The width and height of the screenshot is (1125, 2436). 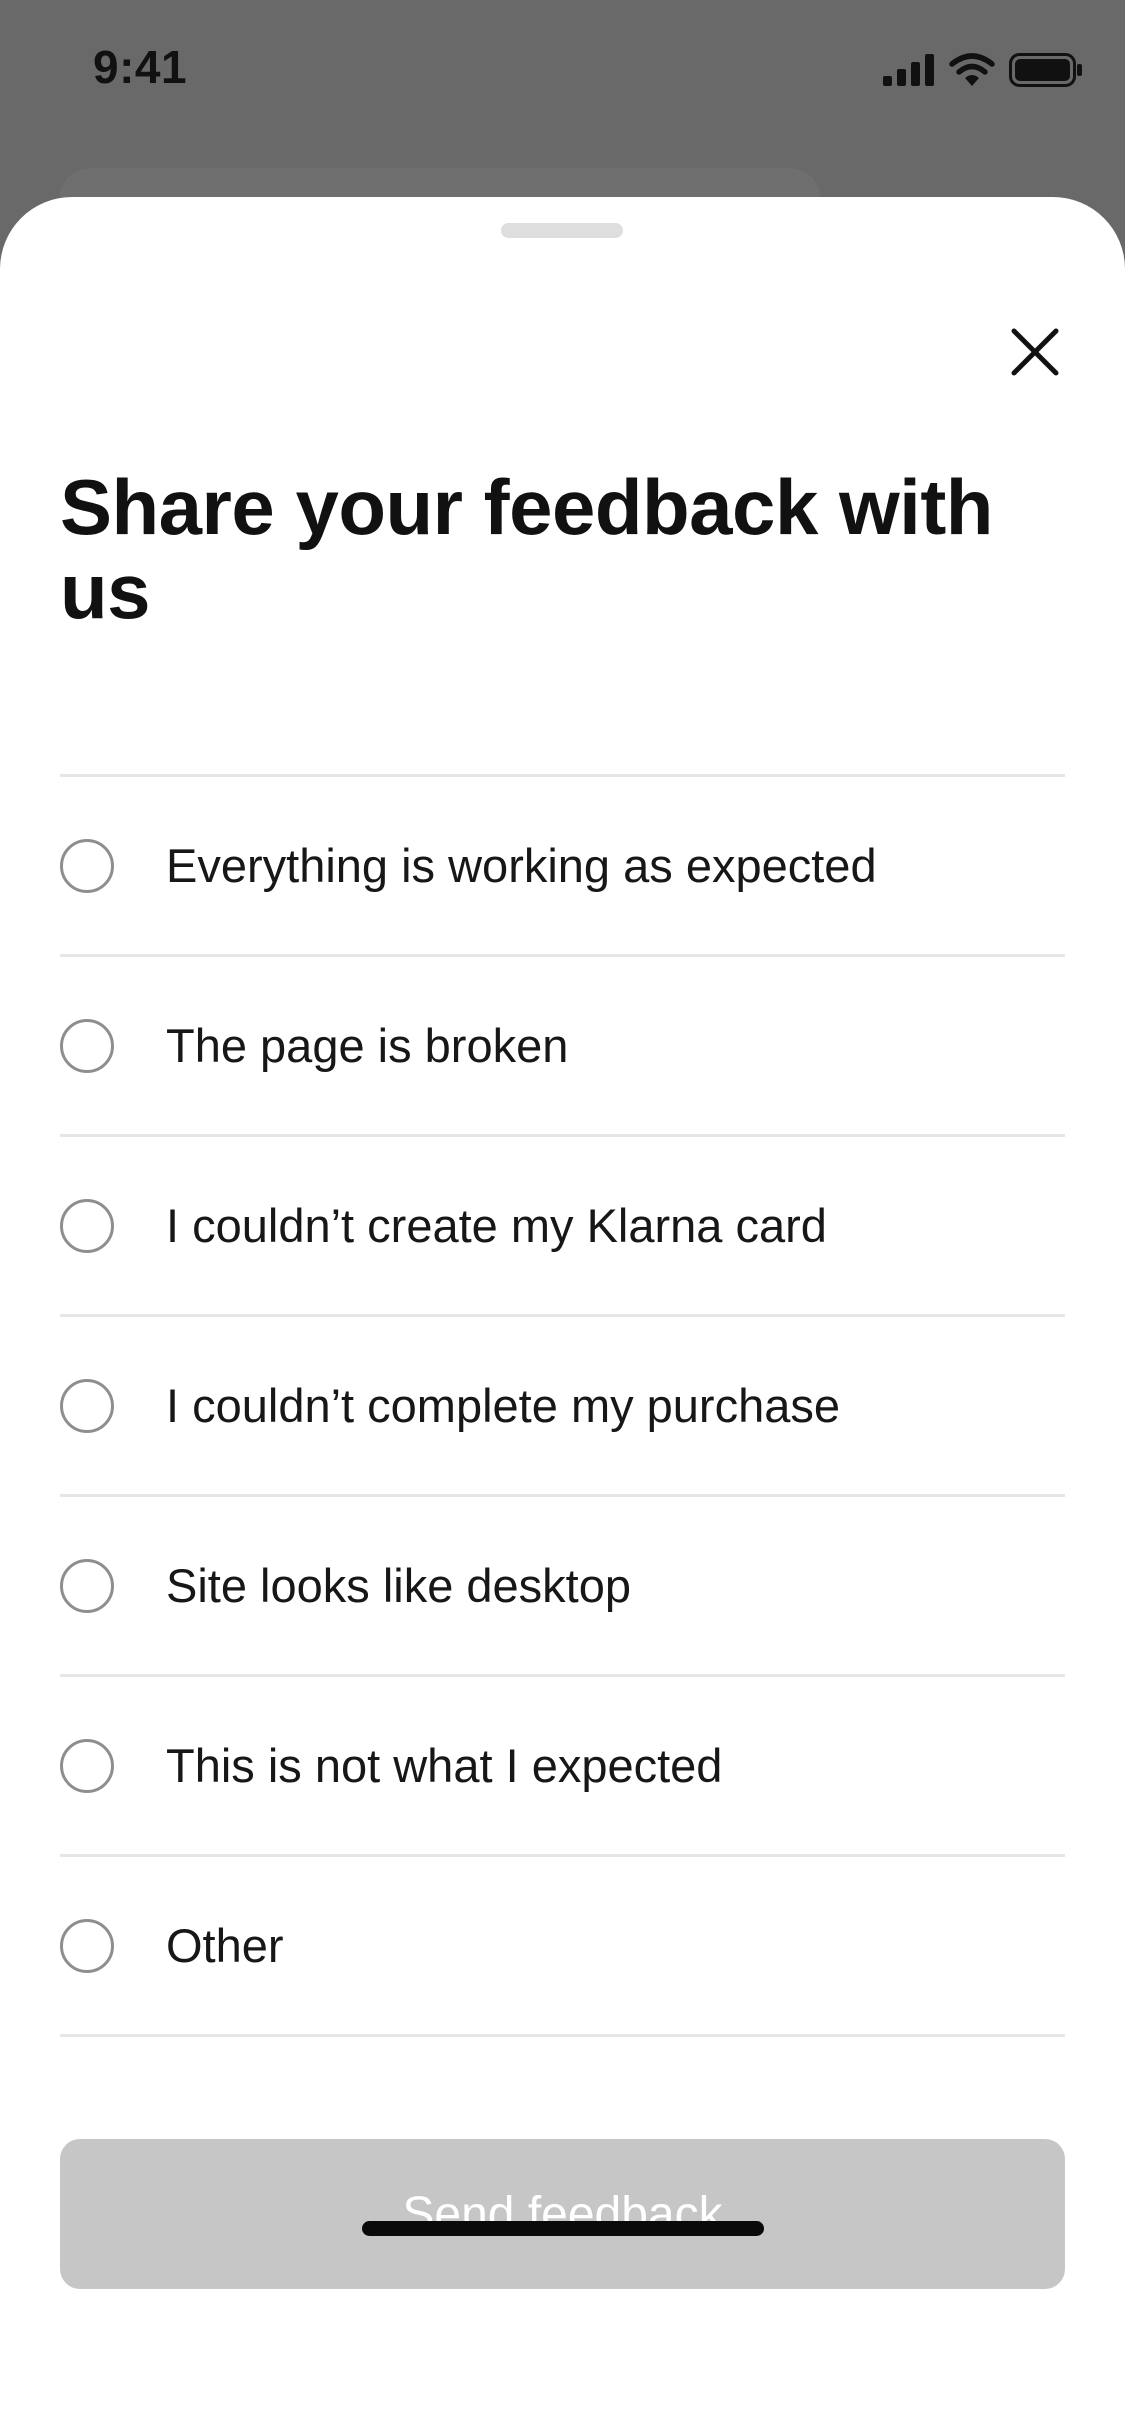 I want to click on home-indicator, so click(x=563, y=2228).